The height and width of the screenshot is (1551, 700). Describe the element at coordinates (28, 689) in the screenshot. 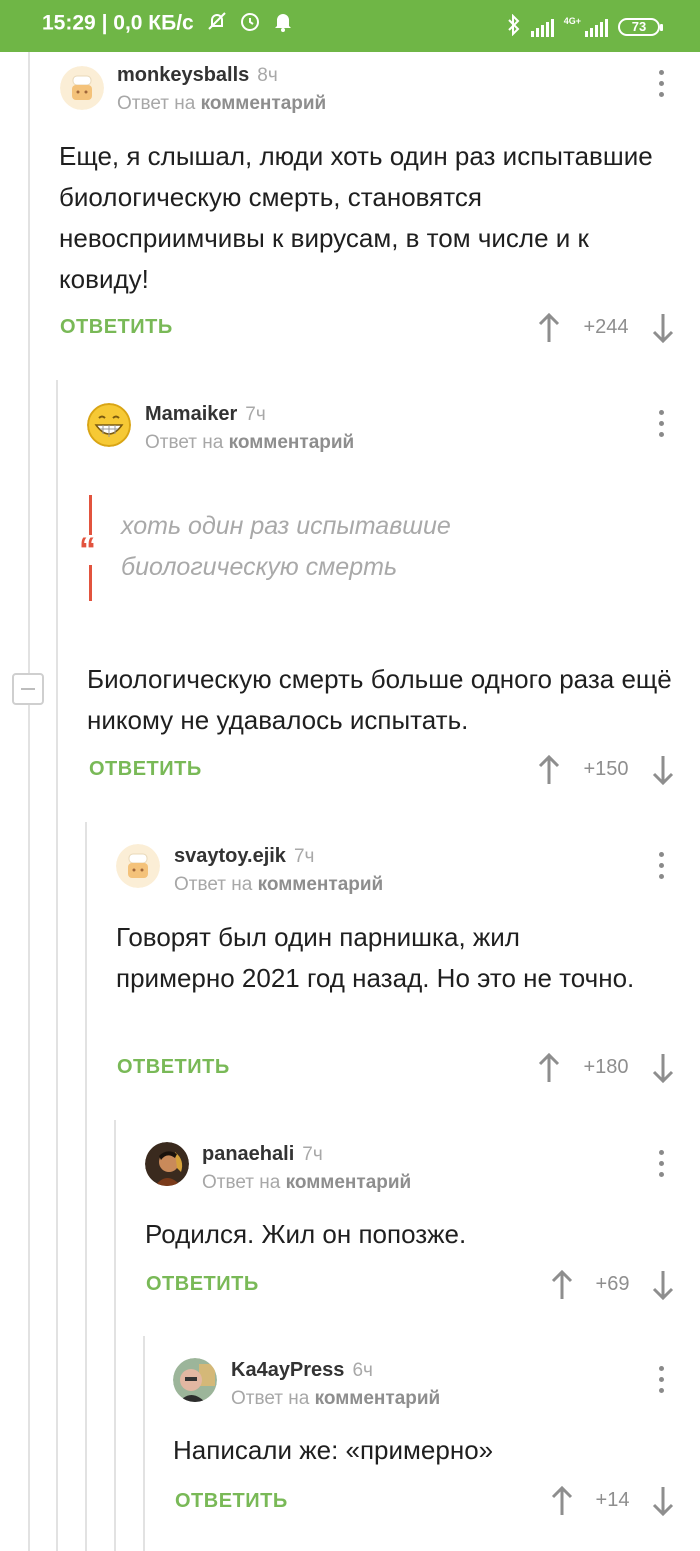

I see `collapse-thread-button` at that location.